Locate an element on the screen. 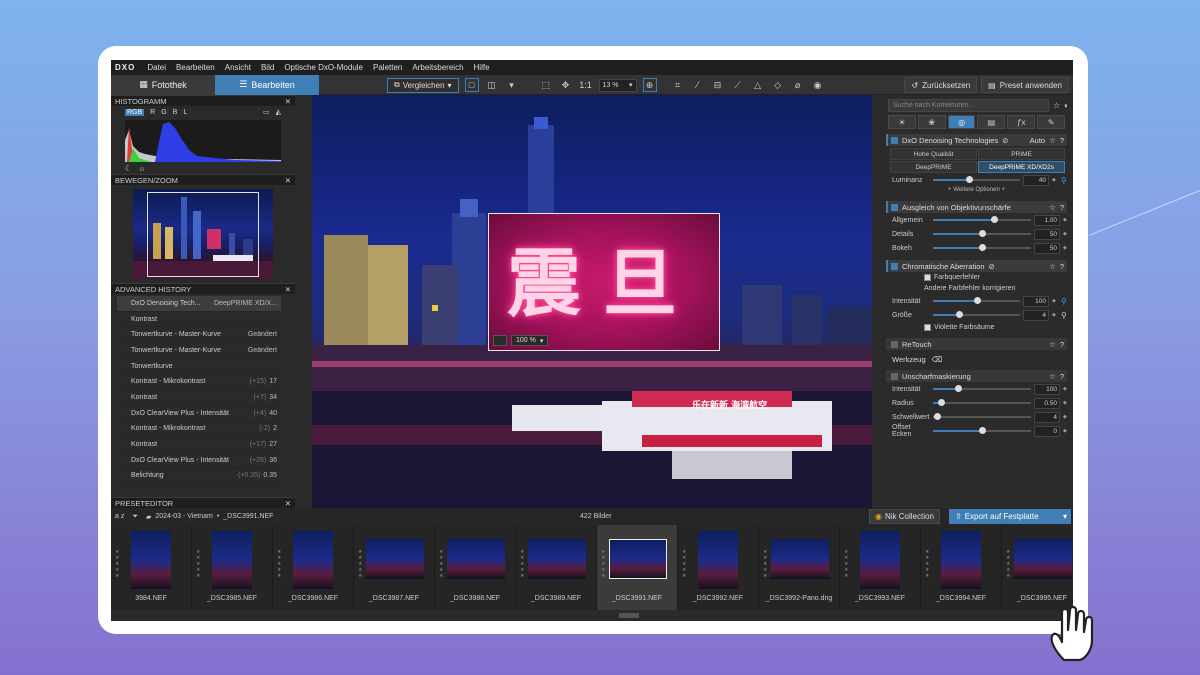 The height and width of the screenshot is (675, 1200). sun-icon: ☼ is located at coordinates (141, 168).